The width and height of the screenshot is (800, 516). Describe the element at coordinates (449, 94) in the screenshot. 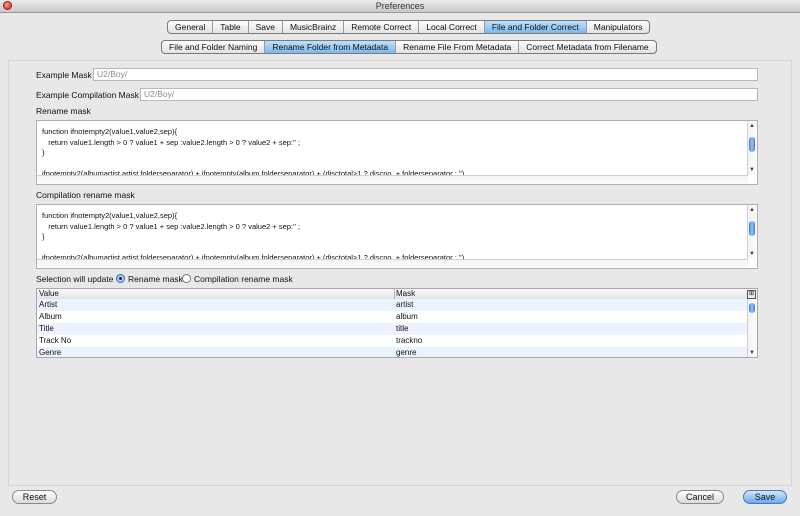

I see `example-compilation-mask-field: U2/Boy/` at that location.